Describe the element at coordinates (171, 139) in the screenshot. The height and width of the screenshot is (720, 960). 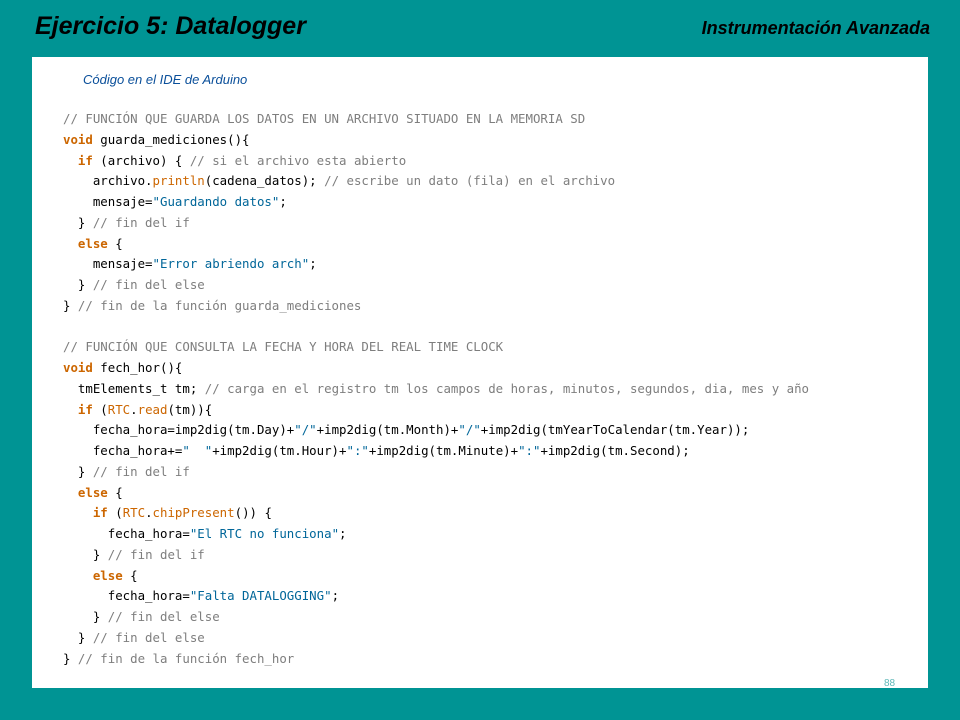
I see `code-token: guarda_mediciones(){` at that location.